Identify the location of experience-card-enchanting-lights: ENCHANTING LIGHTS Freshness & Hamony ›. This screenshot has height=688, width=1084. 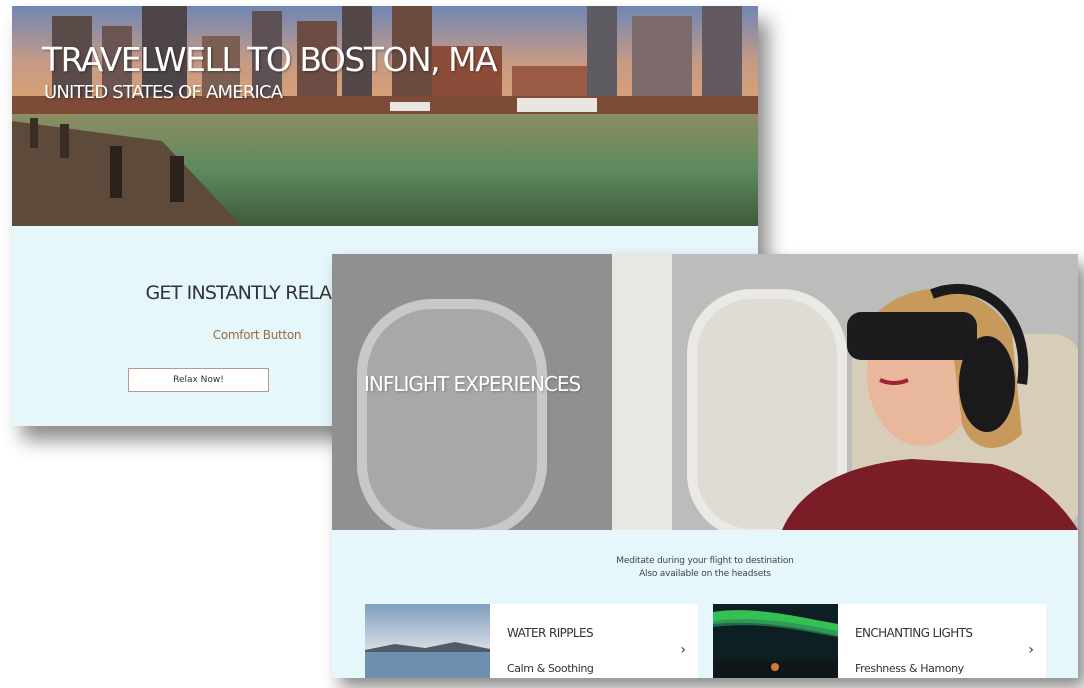
(879, 641).